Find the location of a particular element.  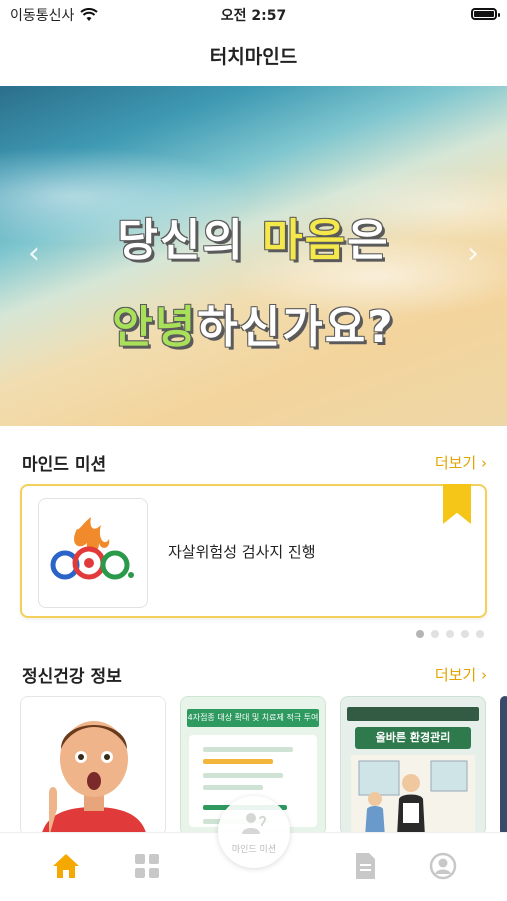

mission-card-text: 자살위험성 검사지 진행 is located at coordinates (242, 552).